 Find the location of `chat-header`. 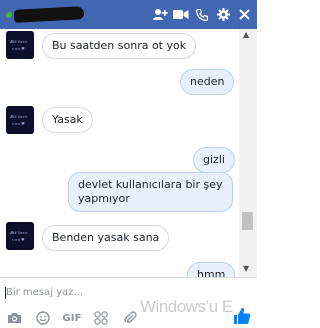

chat-header is located at coordinates (128, 14).